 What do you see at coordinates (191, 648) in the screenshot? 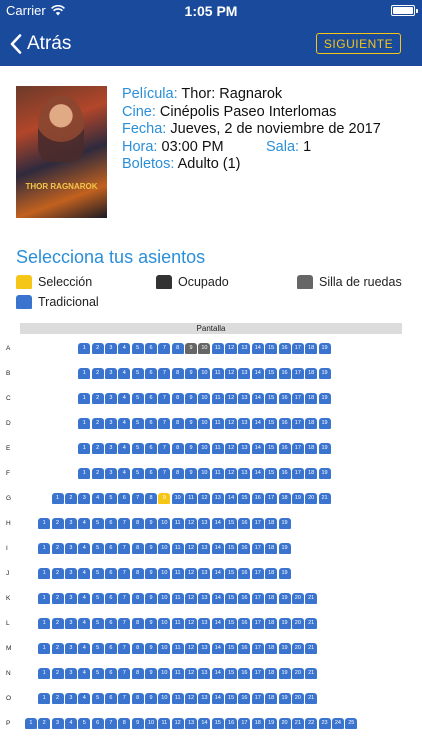
I see `seat-traditional: 12` at bounding box center [191, 648].